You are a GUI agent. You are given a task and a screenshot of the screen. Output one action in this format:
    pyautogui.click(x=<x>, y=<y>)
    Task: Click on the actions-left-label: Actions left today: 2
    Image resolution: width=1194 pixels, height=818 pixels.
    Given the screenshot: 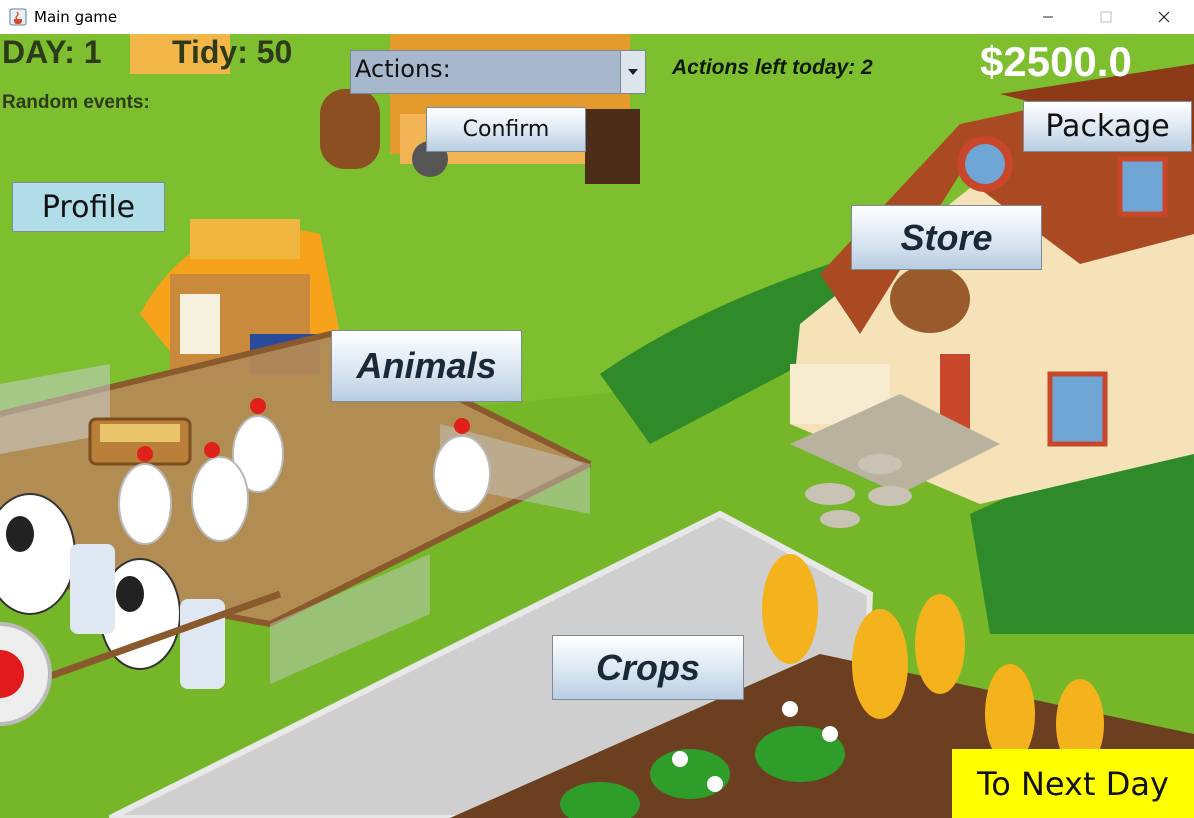 What is the action you would take?
    pyautogui.click(x=772, y=67)
    